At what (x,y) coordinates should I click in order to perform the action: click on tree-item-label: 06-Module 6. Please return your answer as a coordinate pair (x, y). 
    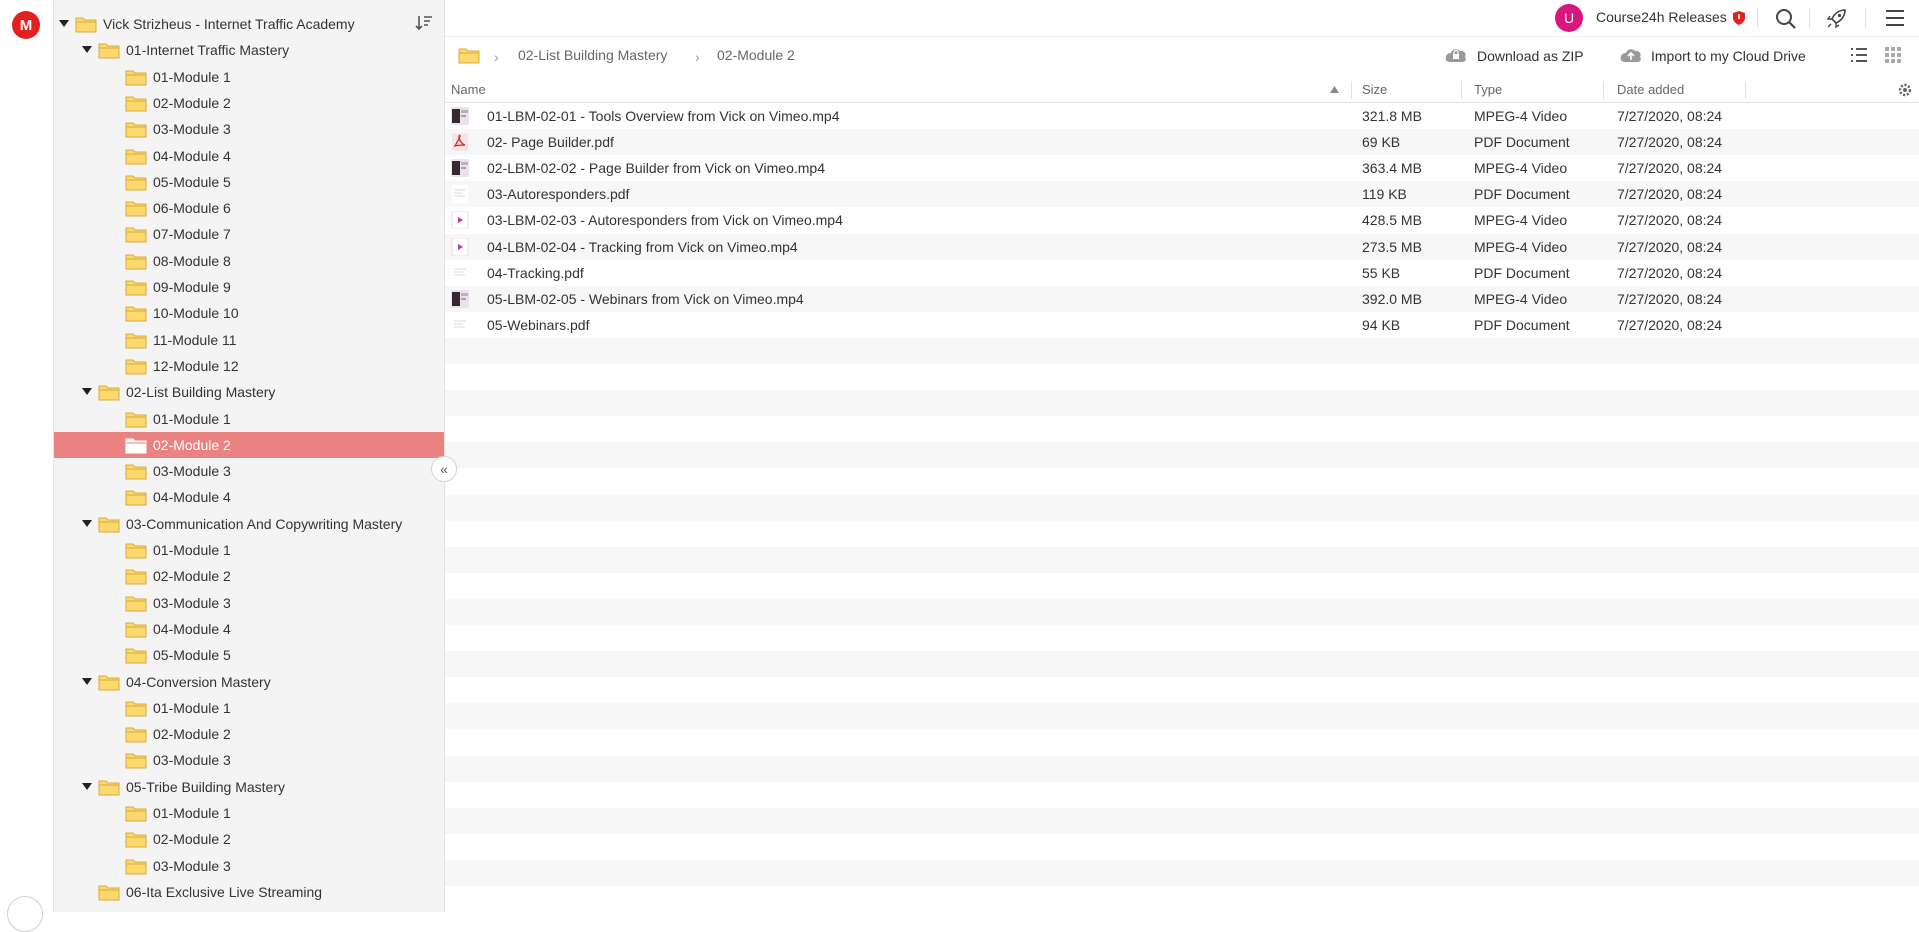
    Looking at the image, I should click on (192, 208).